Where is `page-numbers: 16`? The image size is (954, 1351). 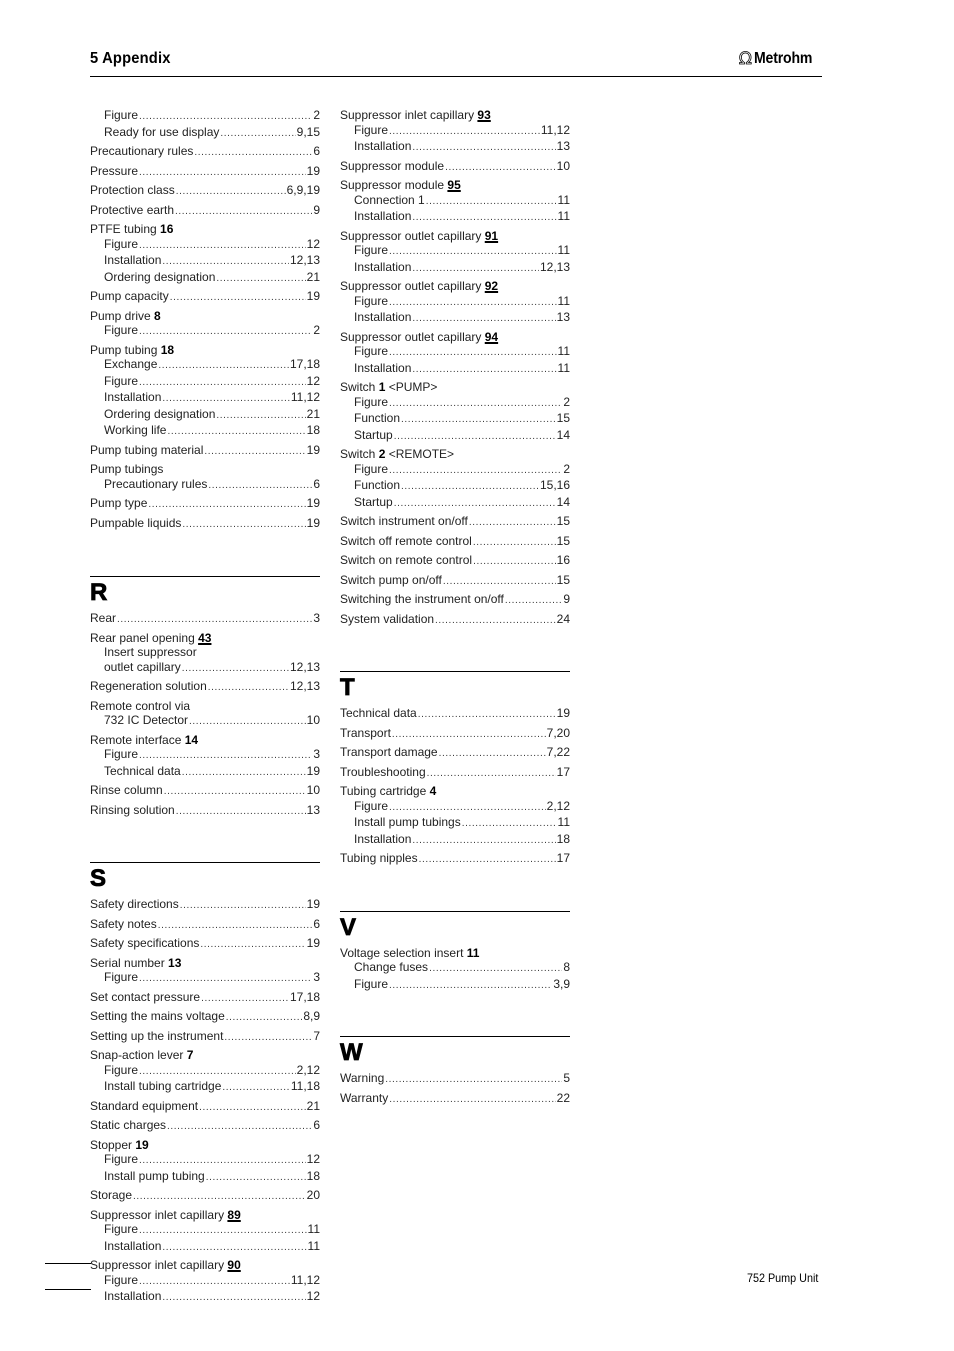 page-numbers: 16 is located at coordinates (563, 560).